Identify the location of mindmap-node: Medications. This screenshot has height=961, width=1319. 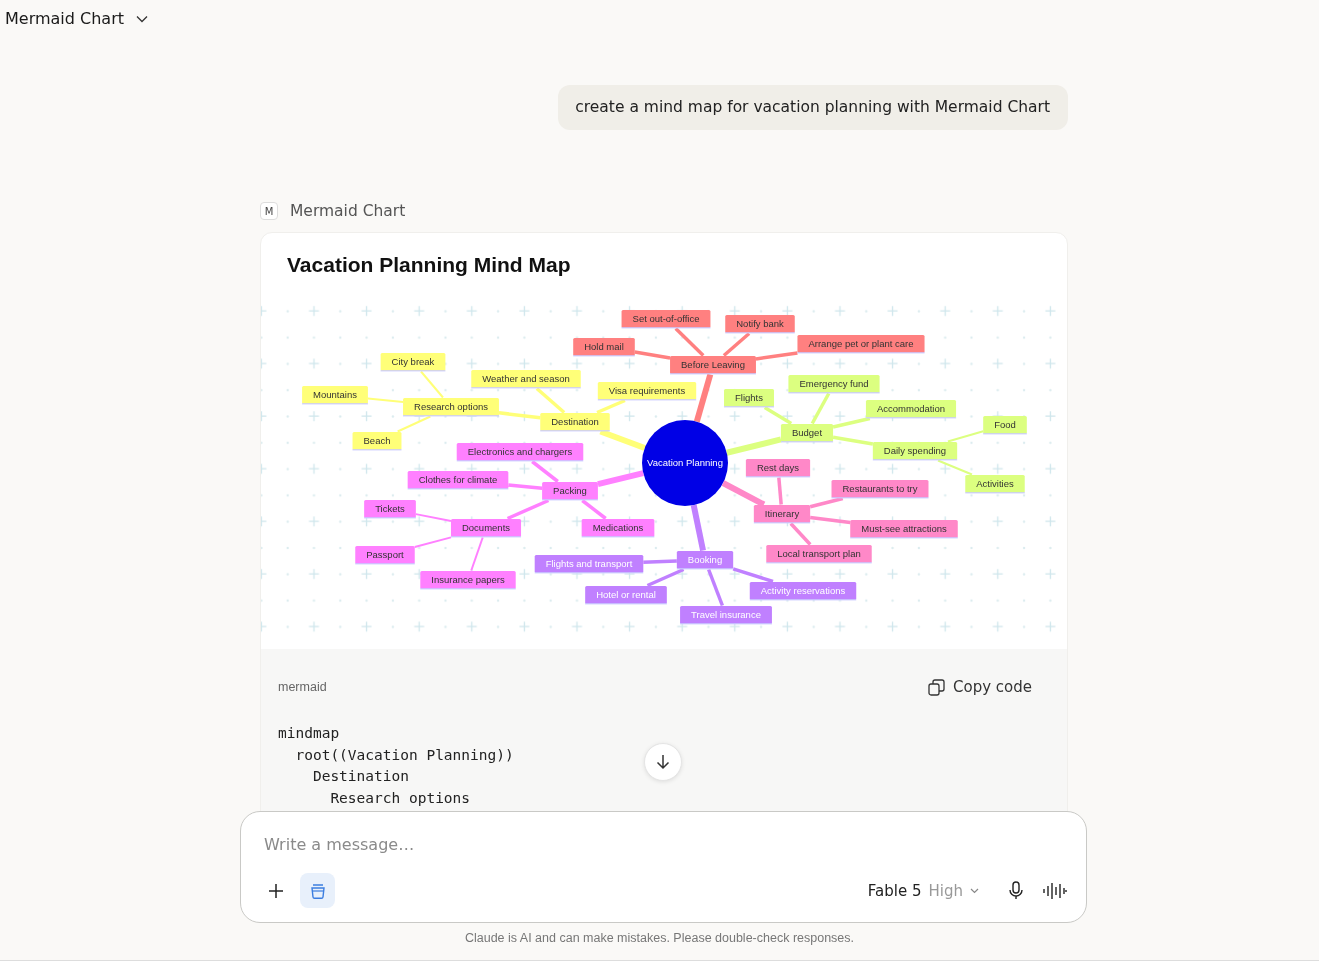
(618, 528).